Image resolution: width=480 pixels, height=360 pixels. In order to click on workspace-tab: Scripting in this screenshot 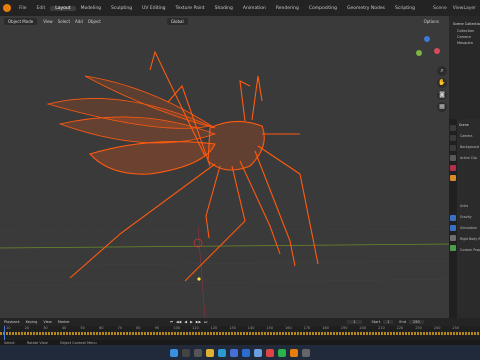, I will do `click(405, 8)`.